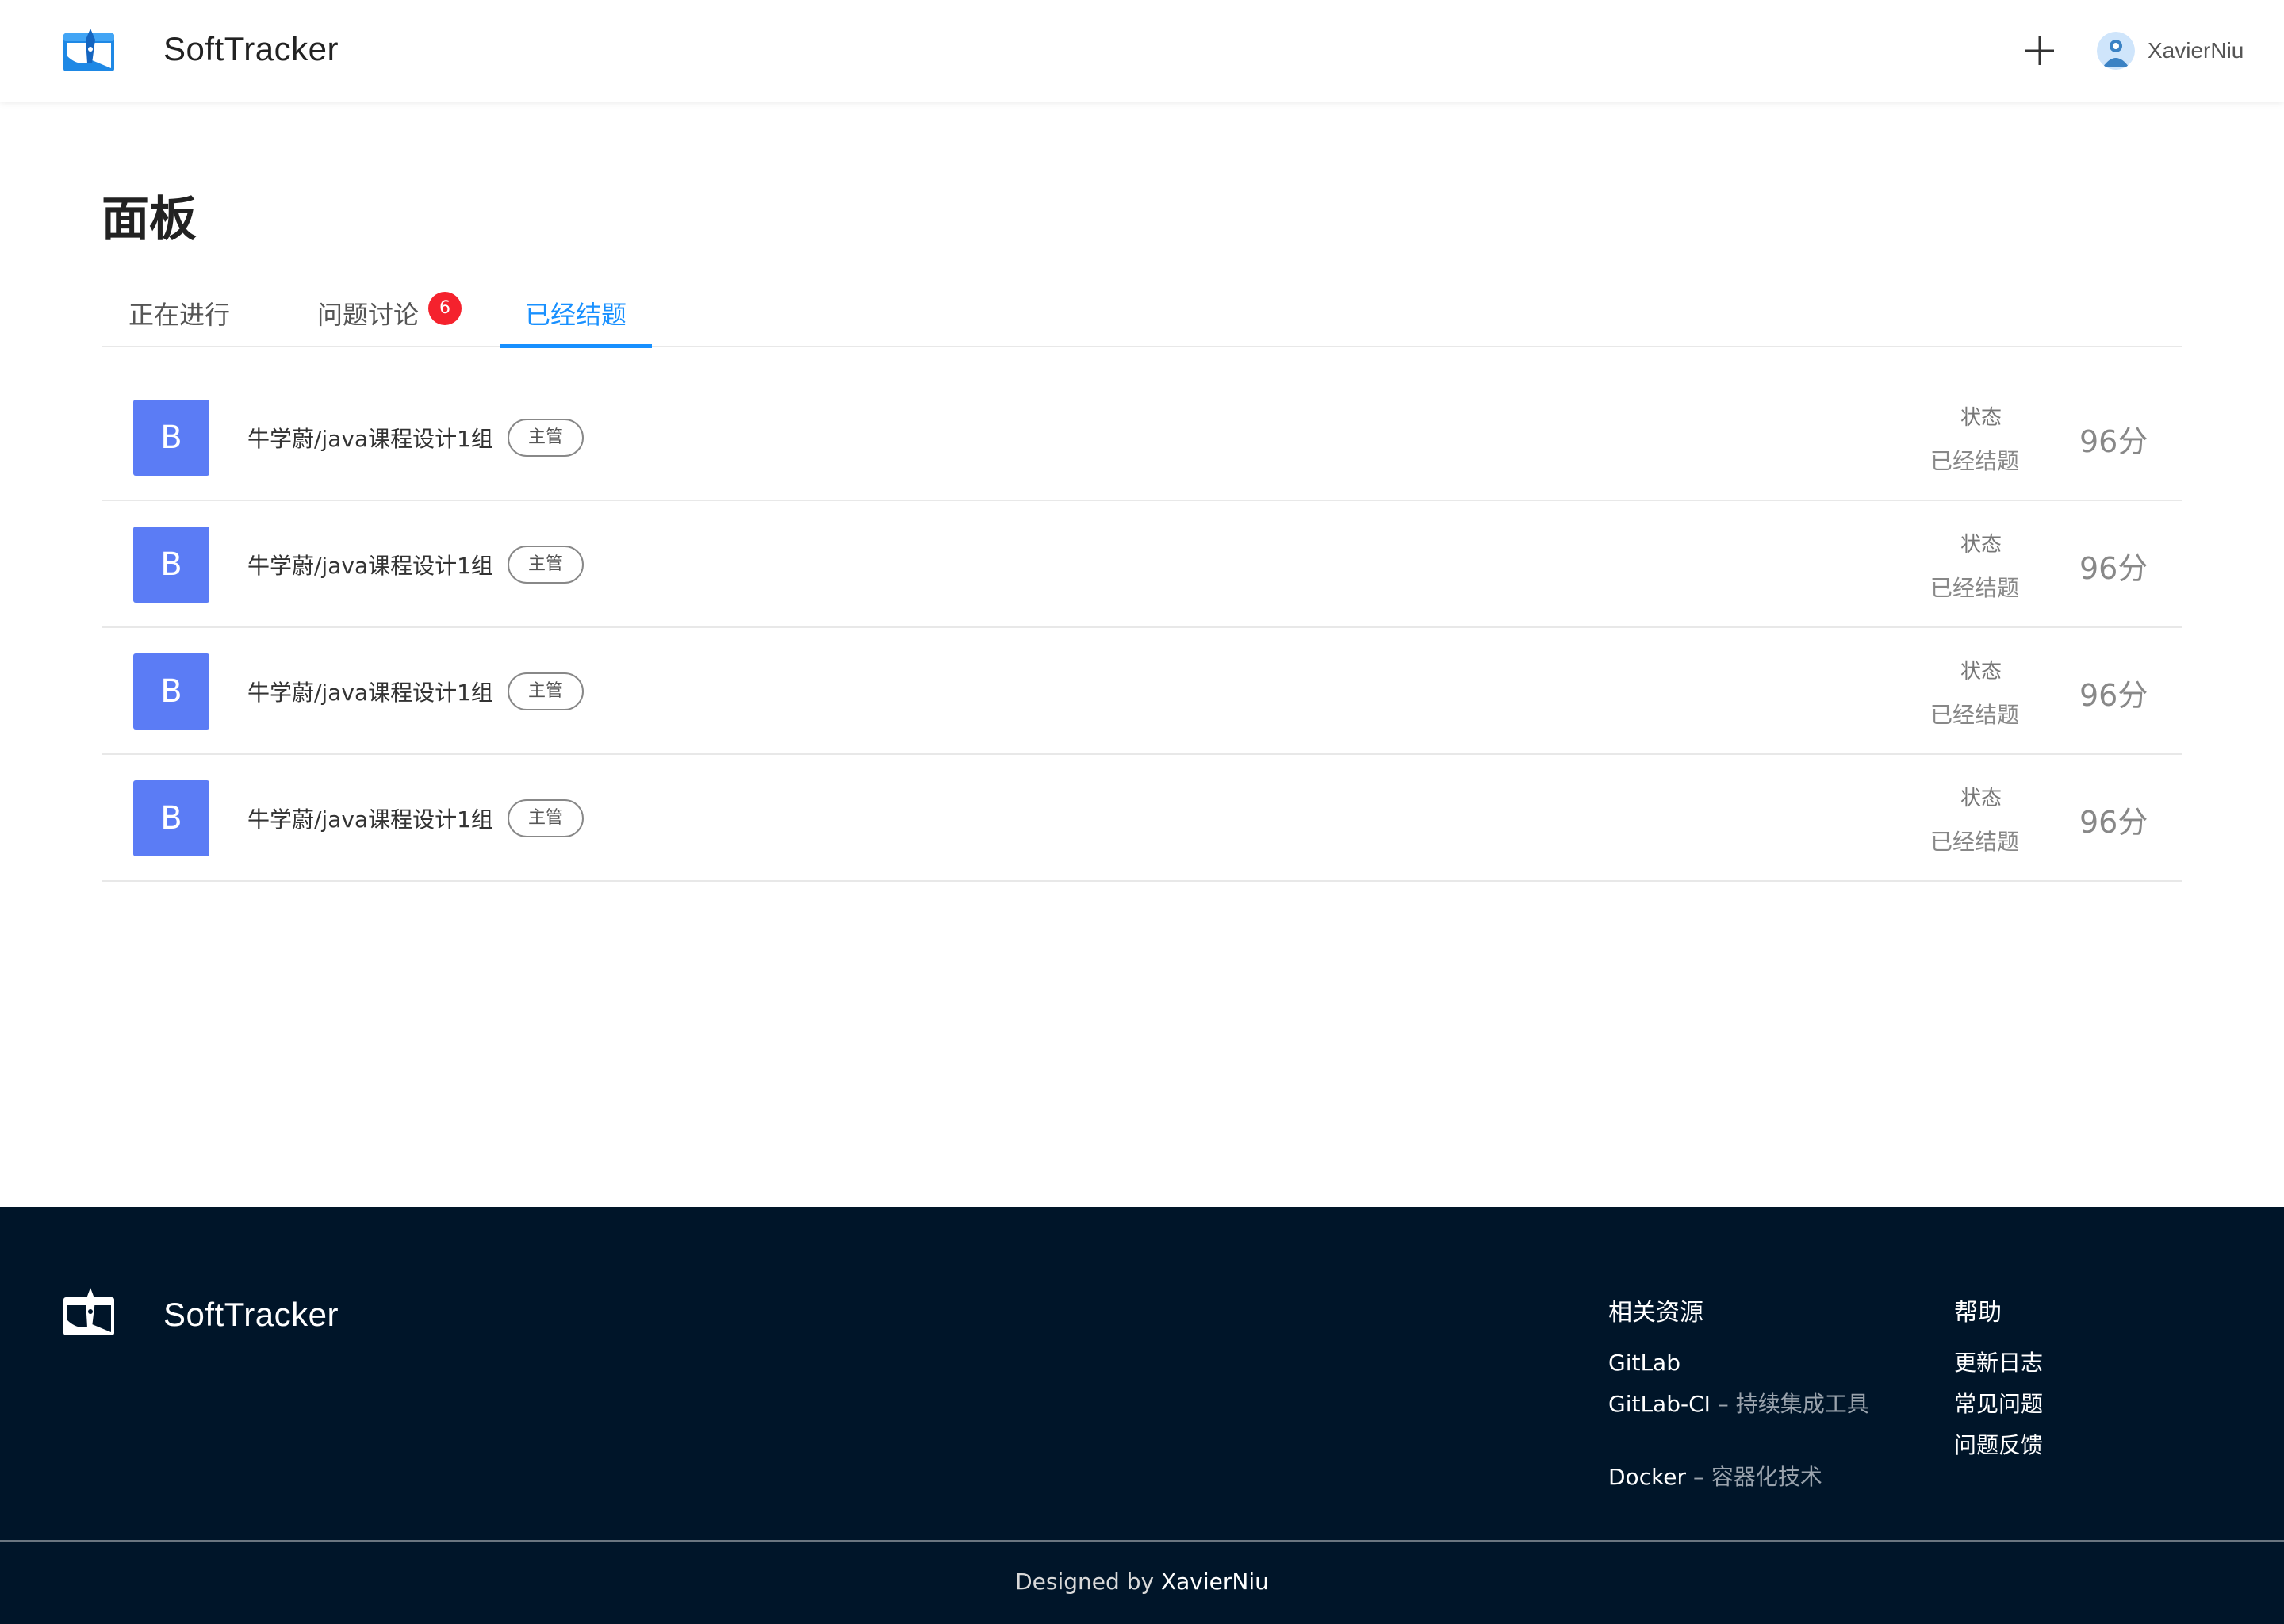 This screenshot has height=1624, width=2284. What do you see at coordinates (1739, 1363) in the screenshot?
I see `gitlab-link: GitLab` at bounding box center [1739, 1363].